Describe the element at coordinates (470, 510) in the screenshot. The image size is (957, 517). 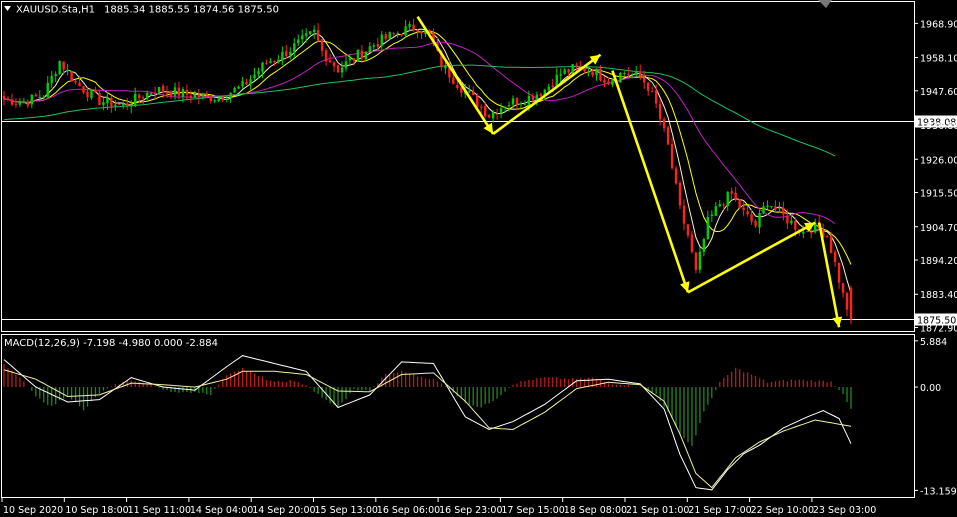
I see `time-tick-label: 16 Sep 23:00` at that location.